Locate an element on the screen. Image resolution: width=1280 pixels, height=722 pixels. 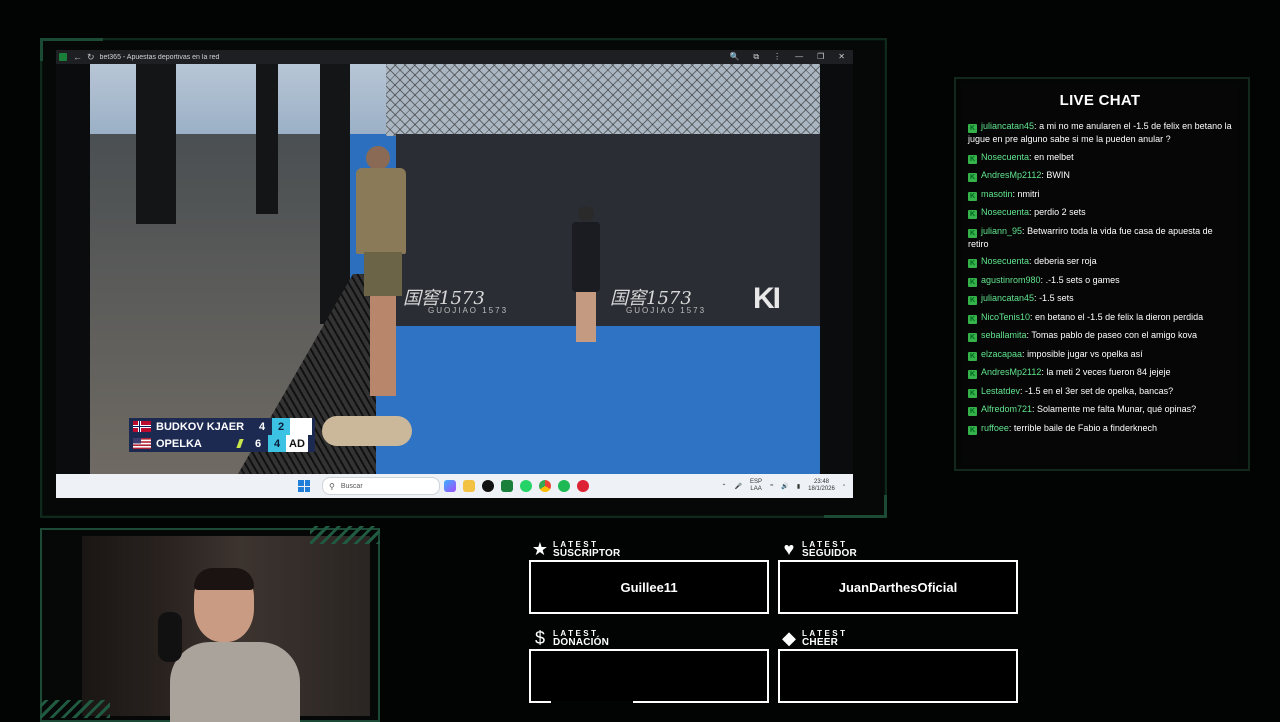
taskbar-search-box: ⚲ Buscar is located at coordinates (381, 486).